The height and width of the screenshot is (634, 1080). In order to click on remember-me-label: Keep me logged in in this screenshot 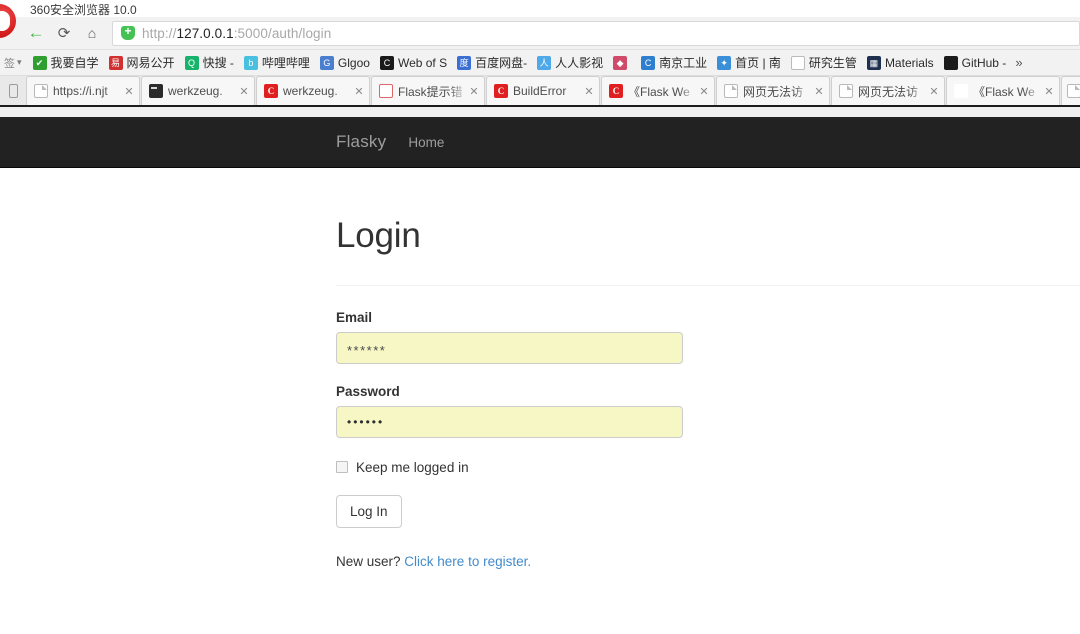, I will do `click(412, 467)`.